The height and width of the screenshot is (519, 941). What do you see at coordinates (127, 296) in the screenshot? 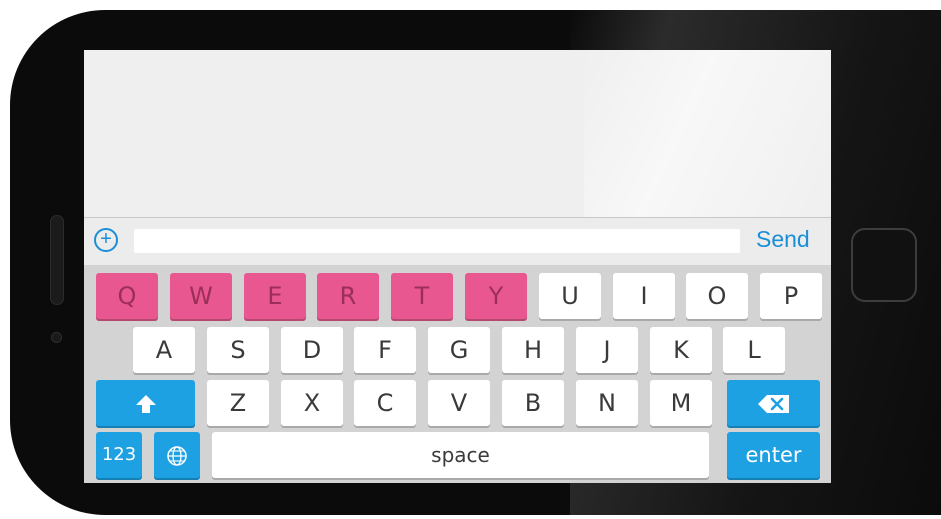
I see `key-q: Q` at bounding box center [127, 296].